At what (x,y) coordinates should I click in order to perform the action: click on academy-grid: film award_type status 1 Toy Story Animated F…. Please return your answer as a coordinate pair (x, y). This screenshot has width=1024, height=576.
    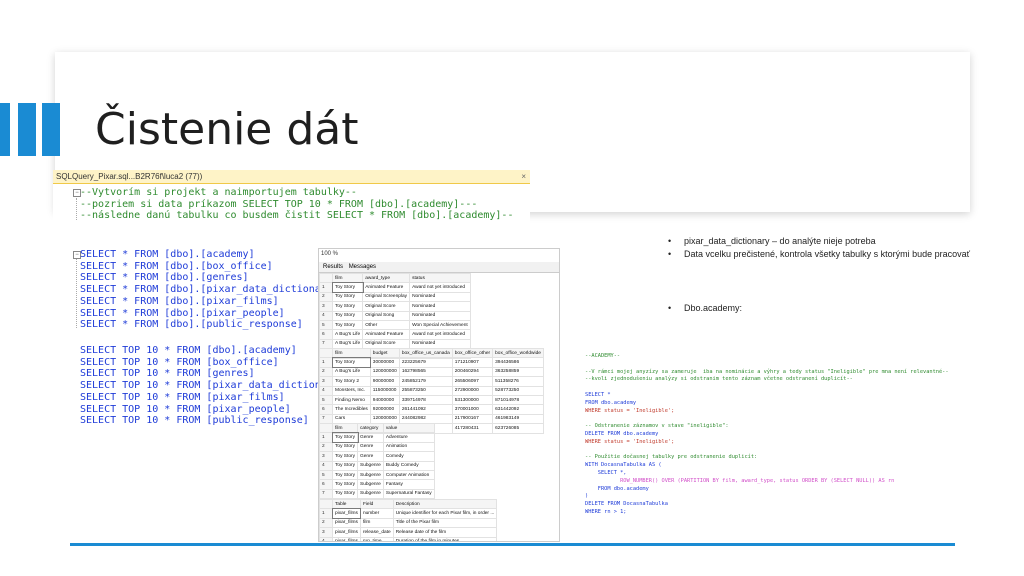
    Looking at the image, I should click on (395, 315).